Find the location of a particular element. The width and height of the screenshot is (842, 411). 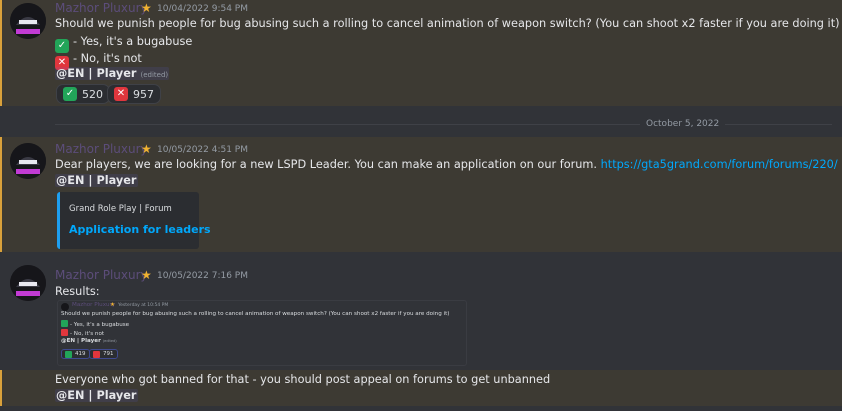

message-text: Results: is located at coordinates (77, 291).